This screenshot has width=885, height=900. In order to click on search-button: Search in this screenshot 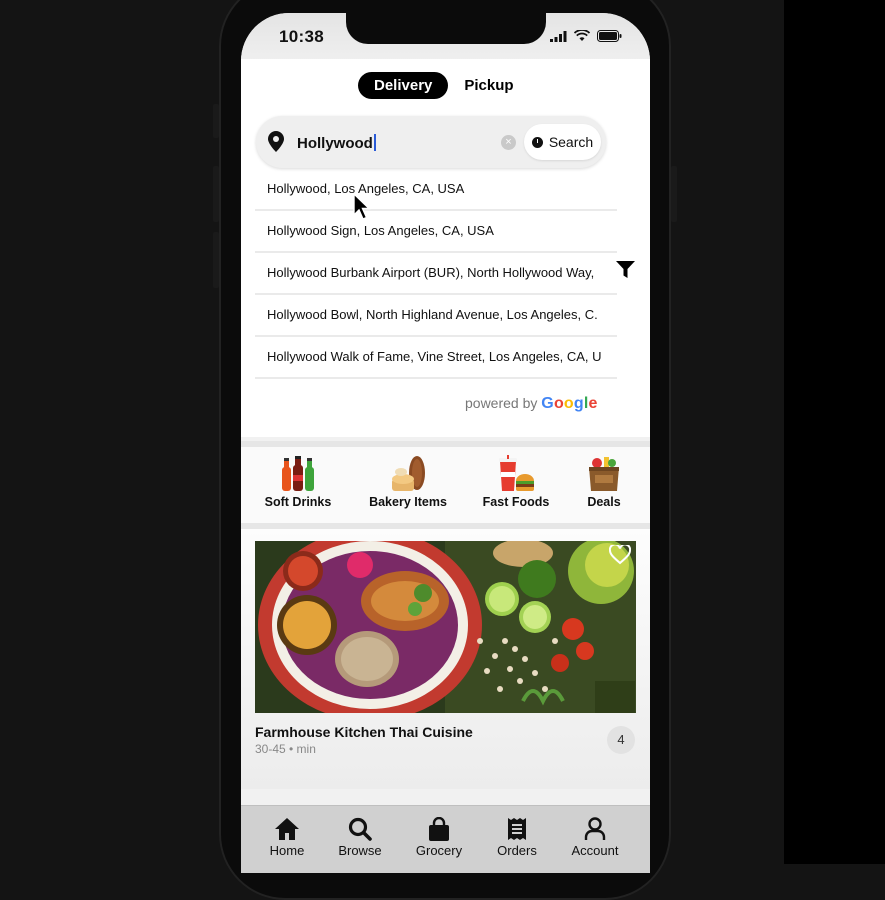, I will do `click(562, 142)`.